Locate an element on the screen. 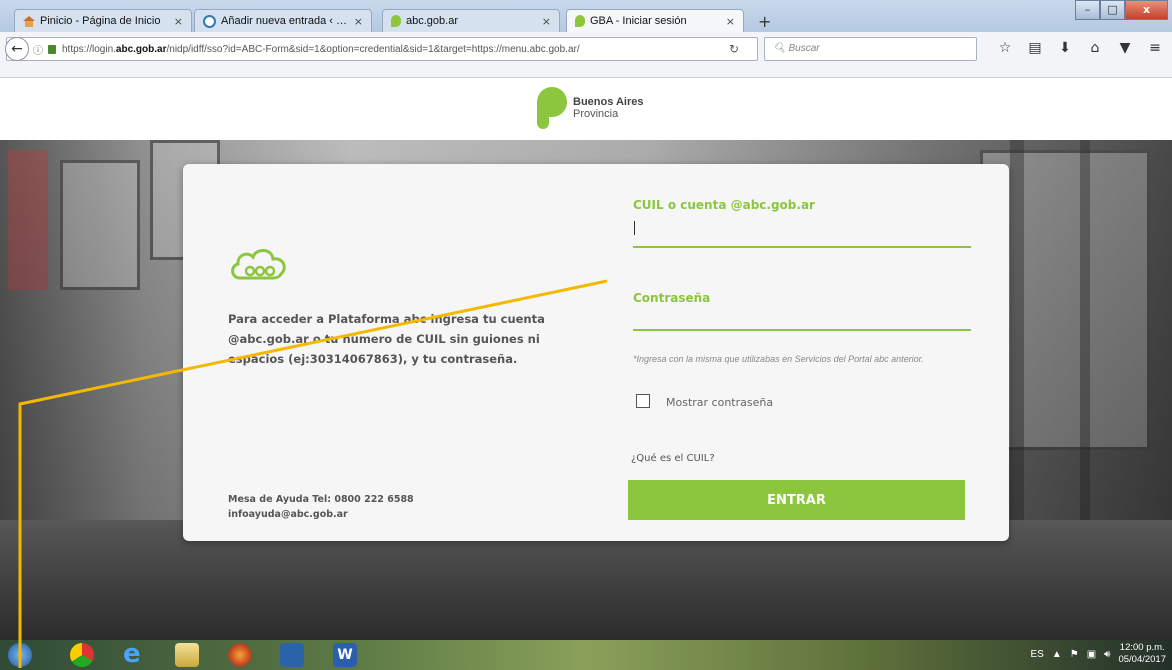 This screenshot has width=1172, height=670. network-icon: ▣ is located at coordinates (1091, 654).